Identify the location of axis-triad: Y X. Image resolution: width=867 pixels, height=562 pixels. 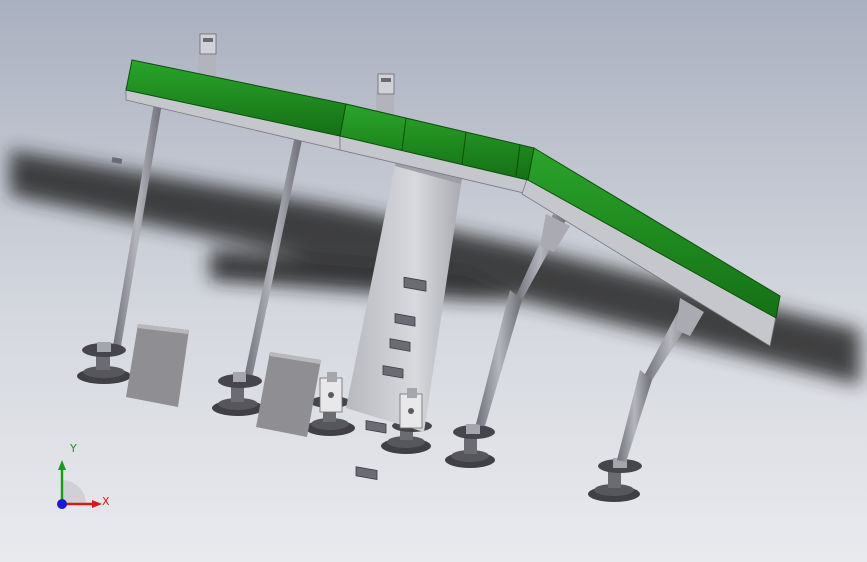
(86, 480).